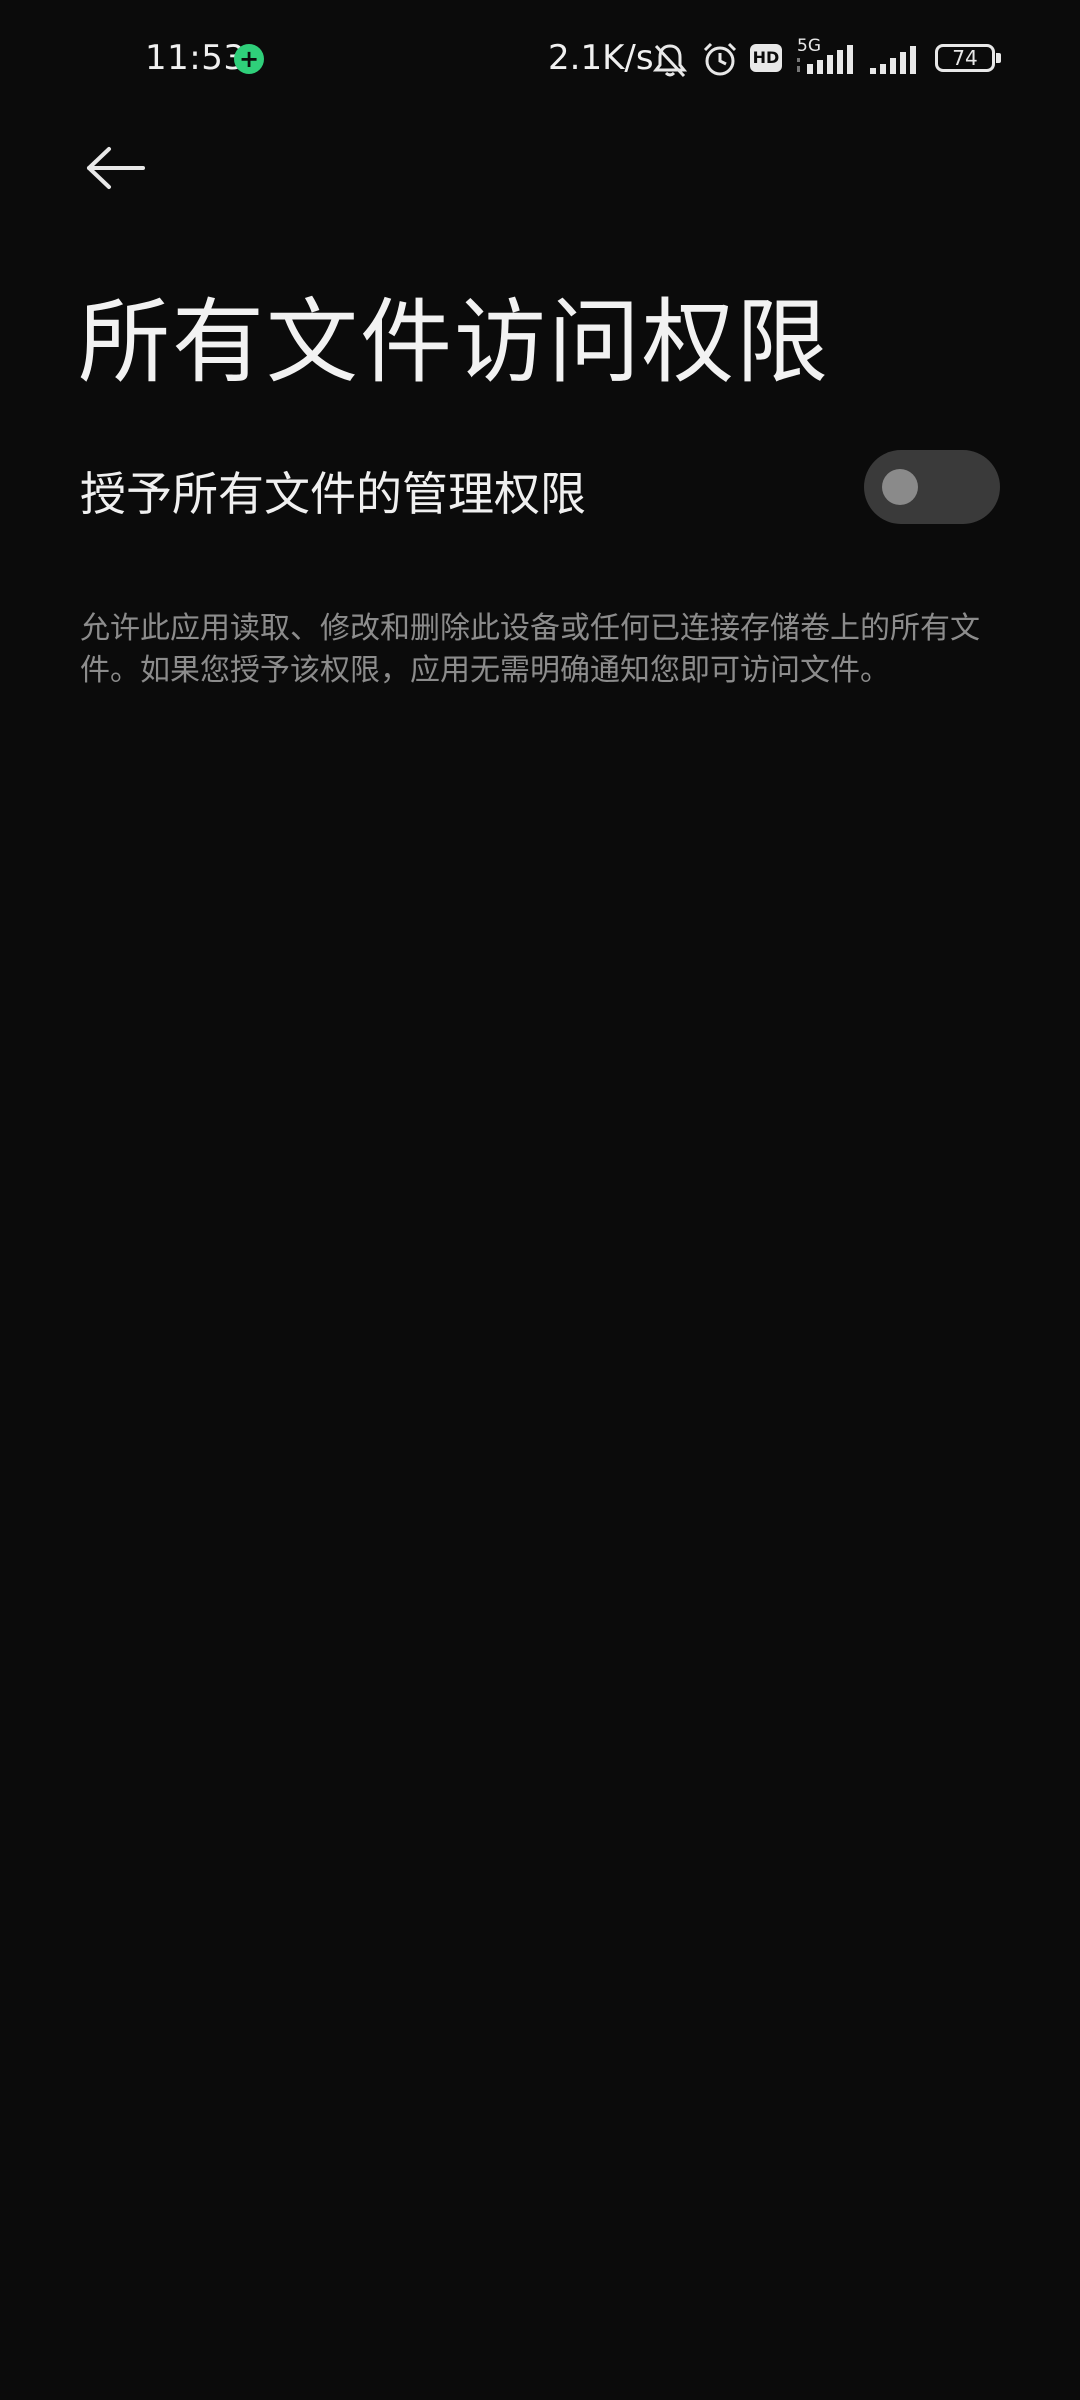 Image resolution: width=1080 pixels, height=2400 pixels. I want to click on bell-off-icon, so click(670, 62).